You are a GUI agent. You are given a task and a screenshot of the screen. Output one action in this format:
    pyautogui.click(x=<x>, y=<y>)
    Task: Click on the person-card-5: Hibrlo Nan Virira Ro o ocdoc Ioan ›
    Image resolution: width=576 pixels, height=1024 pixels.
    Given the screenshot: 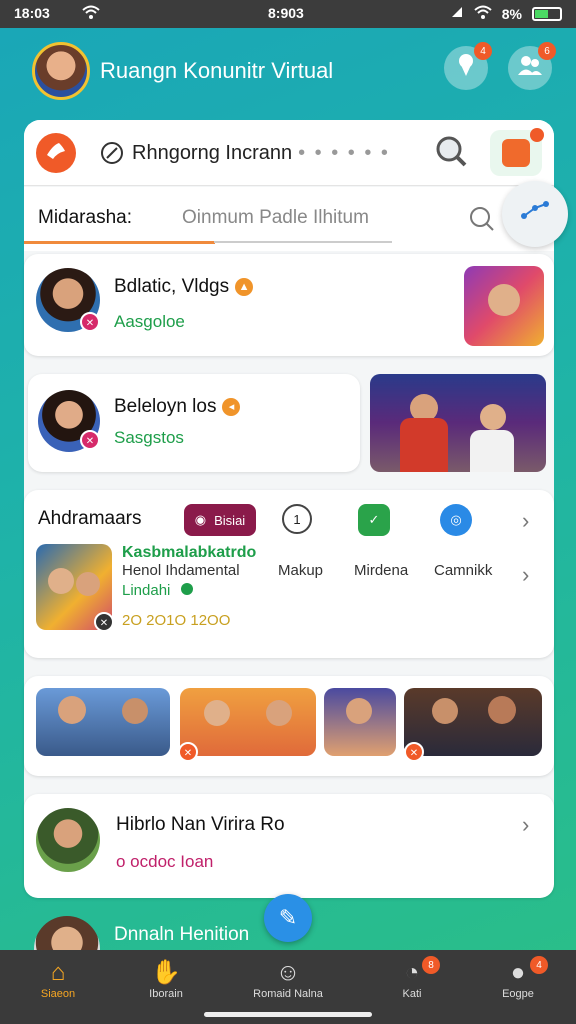 What is the action you would take?
    pyautogui.click(x=289, y=846)
    